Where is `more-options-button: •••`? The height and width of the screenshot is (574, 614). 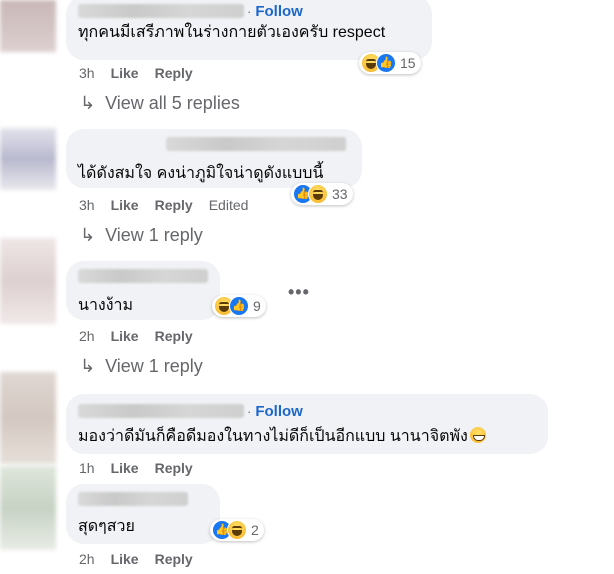
more-options-button: ••• is located at coordinates (299, 292).